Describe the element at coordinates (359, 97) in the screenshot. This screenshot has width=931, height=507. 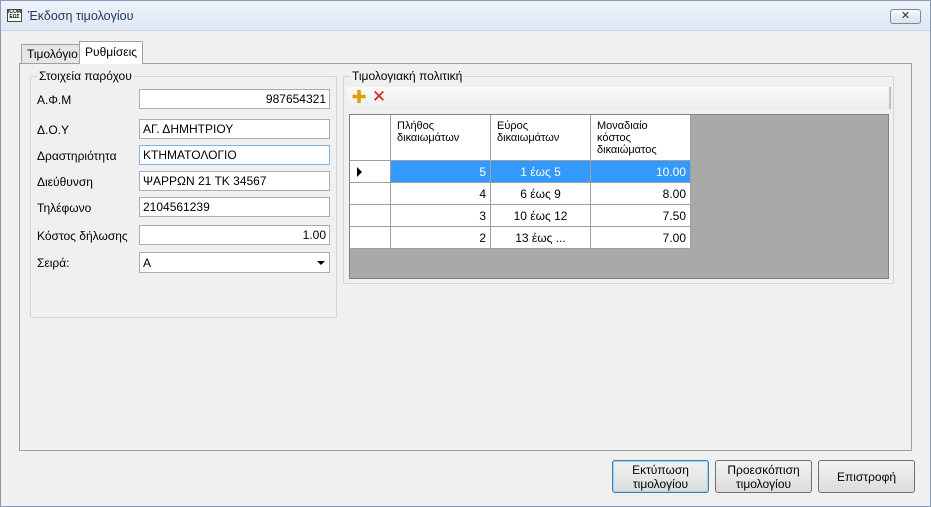
I see `add-icon: ✚` at that location.